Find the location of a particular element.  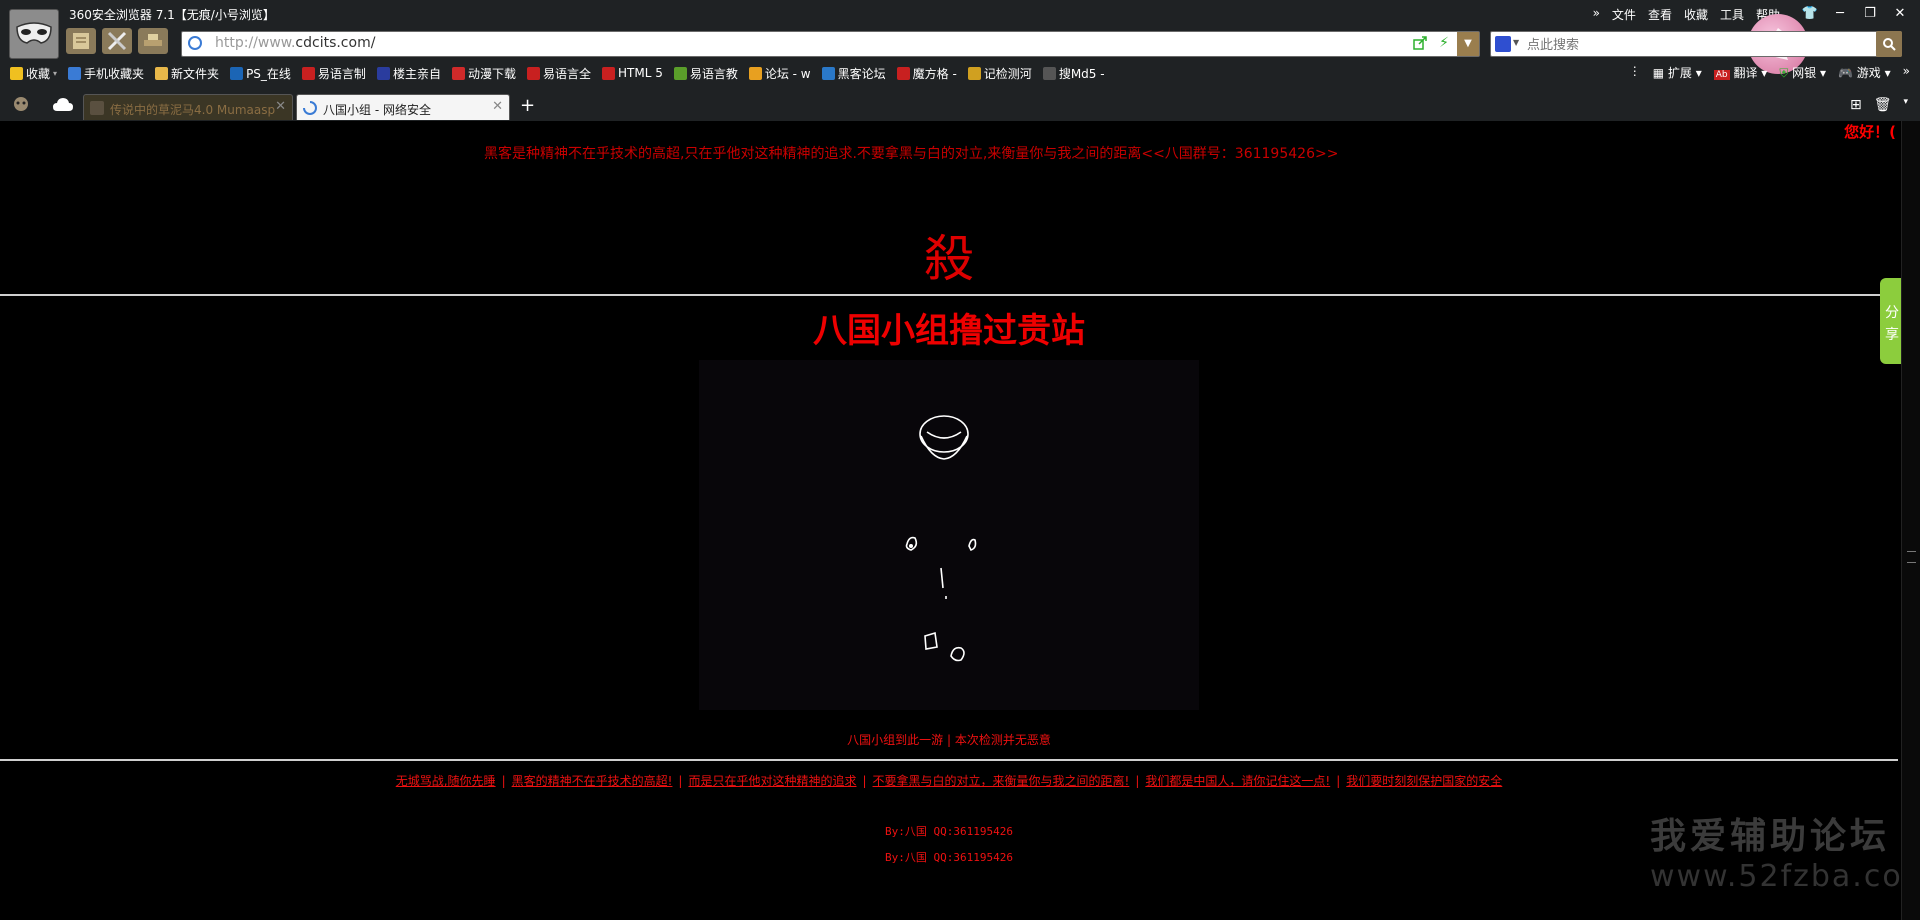

footer-link-1: 无城骂战,随你先睡 is located at coordinates (446, 781).